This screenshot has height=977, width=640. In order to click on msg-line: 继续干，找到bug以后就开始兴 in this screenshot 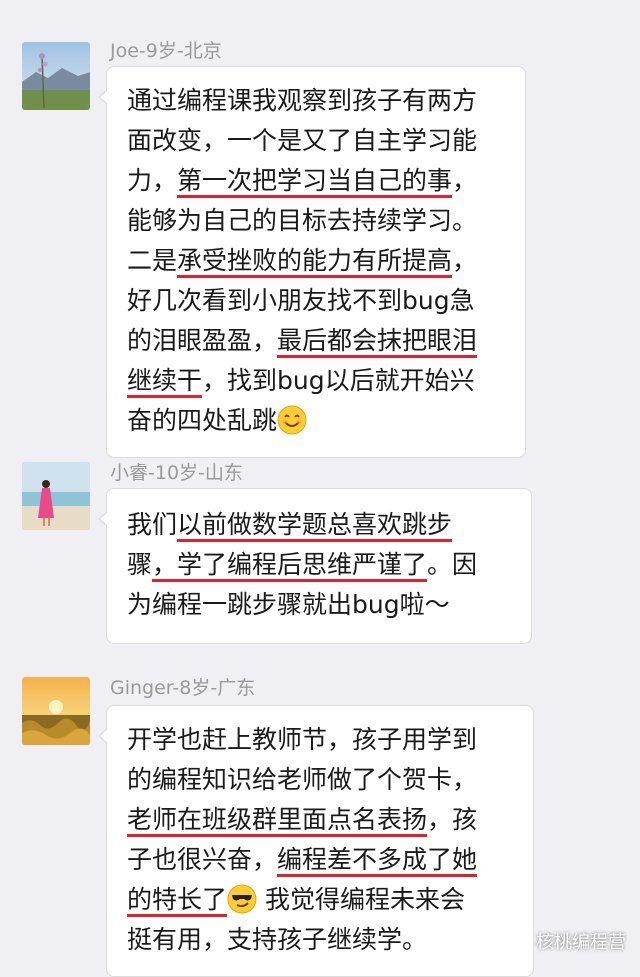, I will do `click(317, 381)`.